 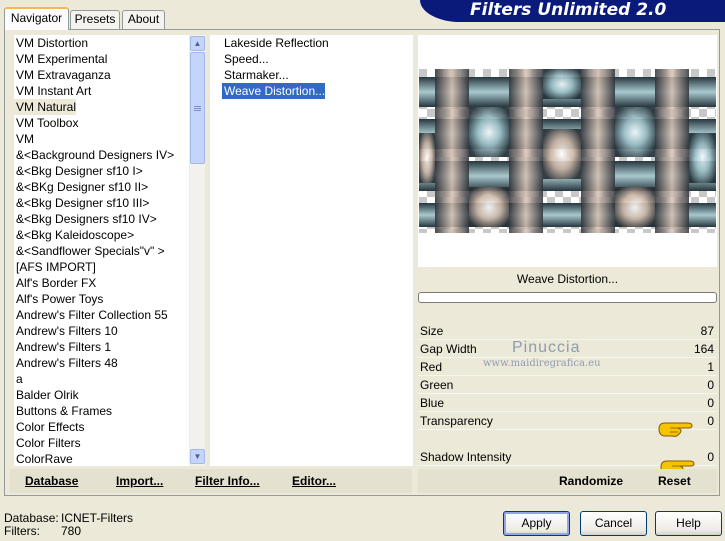 I want to click on parameter-value: 1, so click(x=710, y=367).